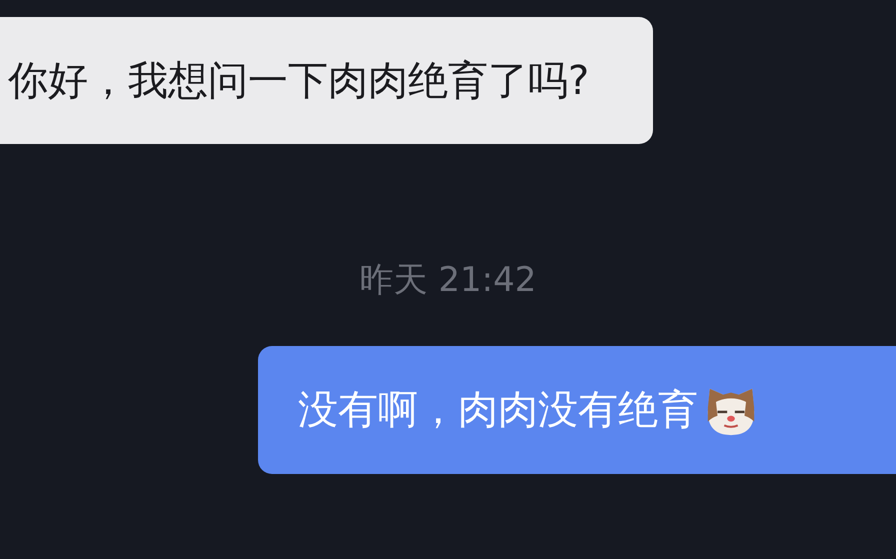 This screenshot has width=896, height=559. What do you see at coordinates (498, 410) in the screenshot?
I see `message-text: 没有啊，肉肉没有绝育` at bounding box center [498, 410].